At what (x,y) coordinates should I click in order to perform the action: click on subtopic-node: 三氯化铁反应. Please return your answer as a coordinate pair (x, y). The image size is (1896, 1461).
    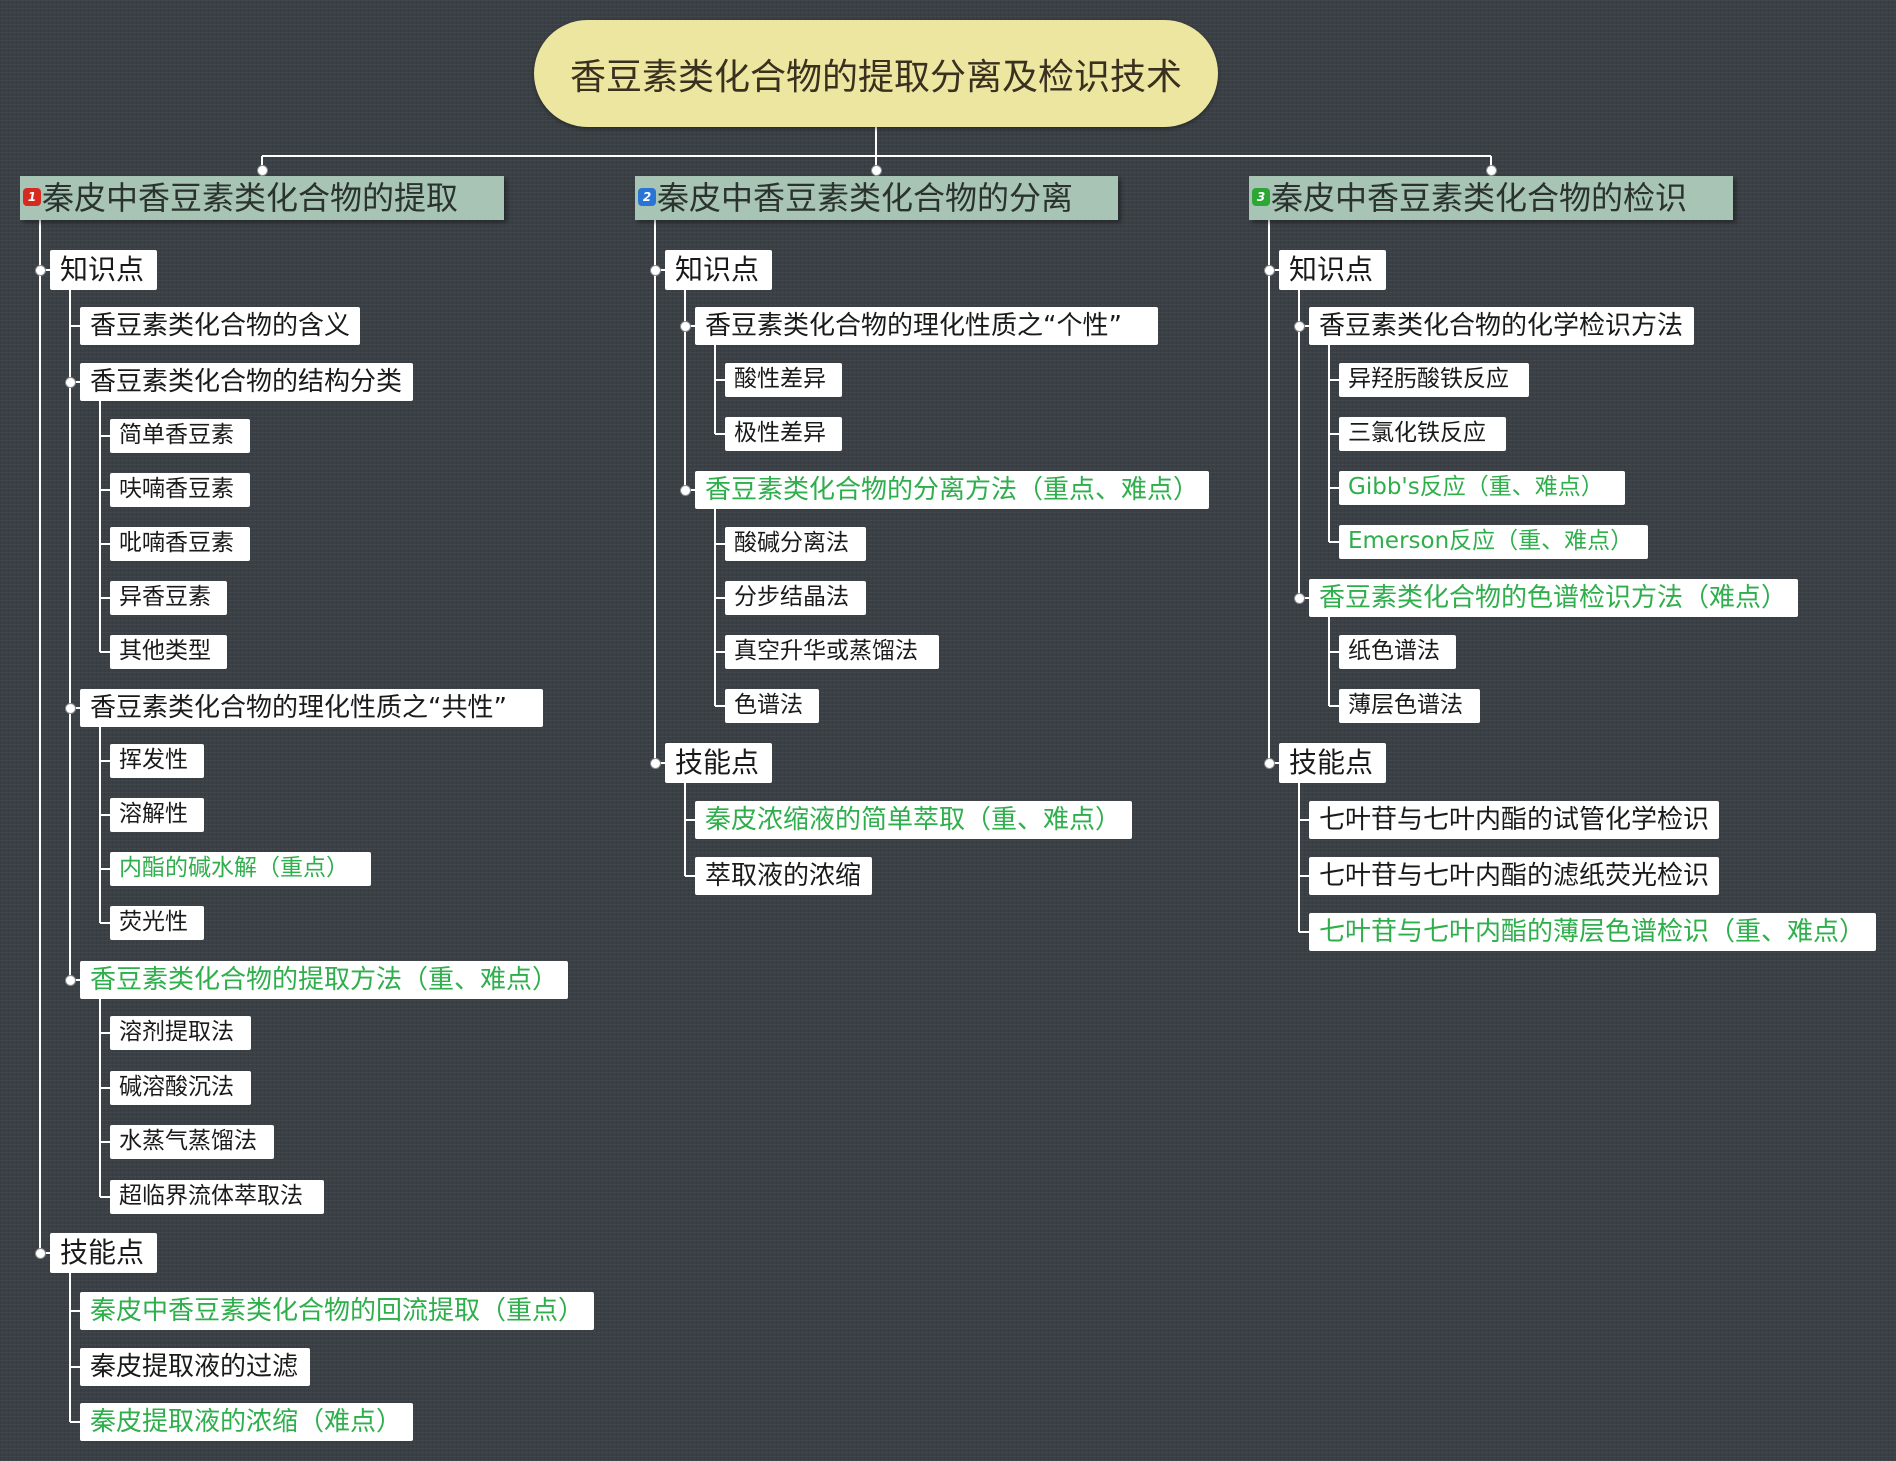
    Looking at the image, I should click on (1422, 434).